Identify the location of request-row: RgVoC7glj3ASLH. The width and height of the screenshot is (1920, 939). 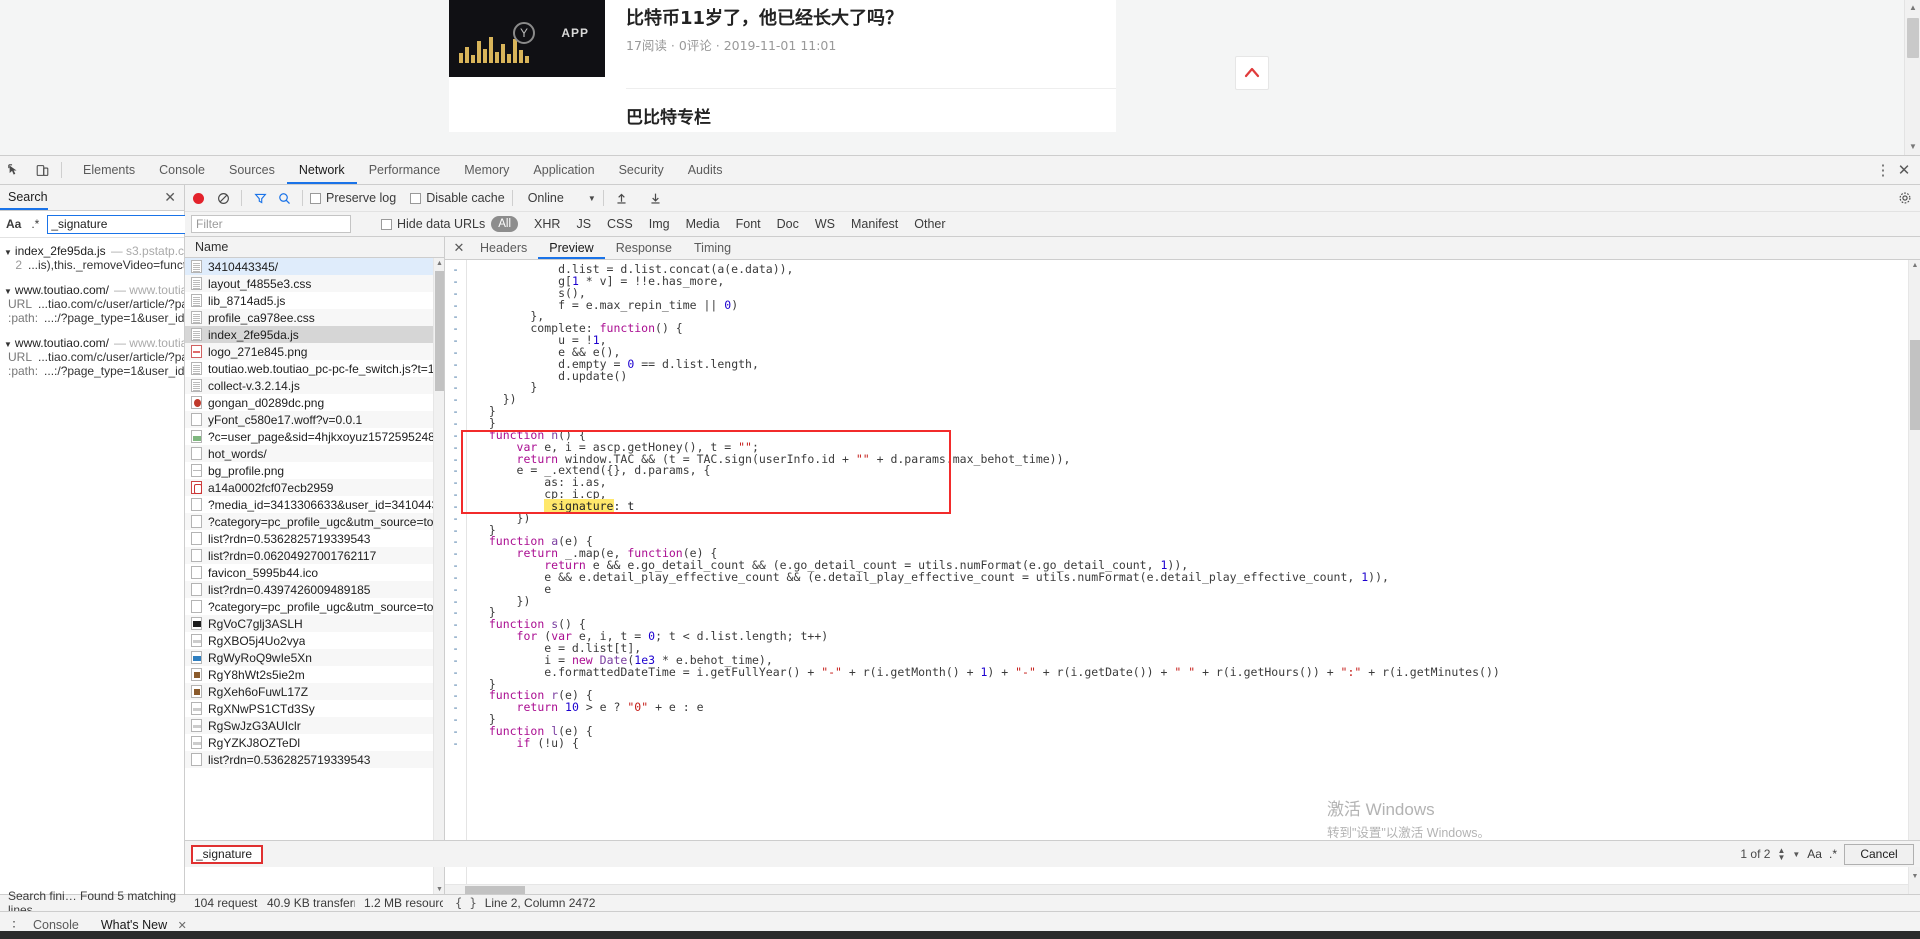
(314, 623).